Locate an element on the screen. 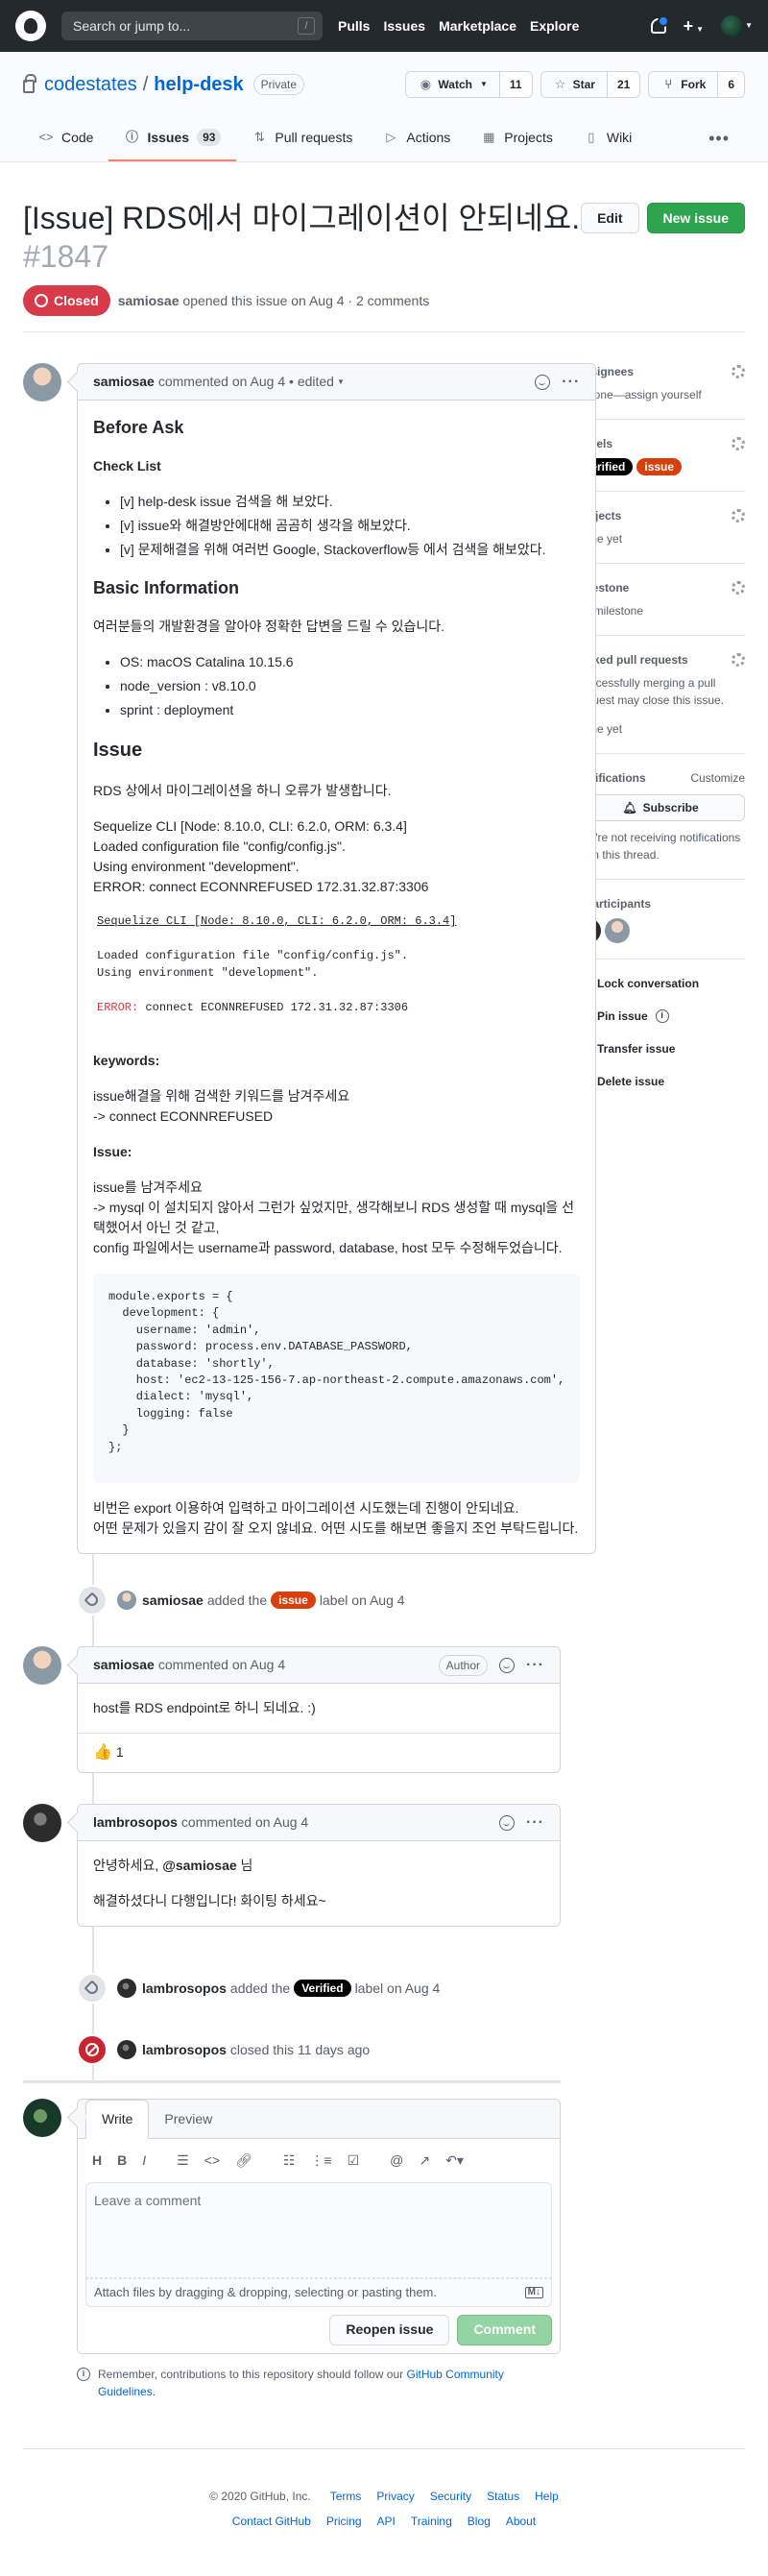  unordered-list-icon: ☷ is located at coordinates (289, 2161).